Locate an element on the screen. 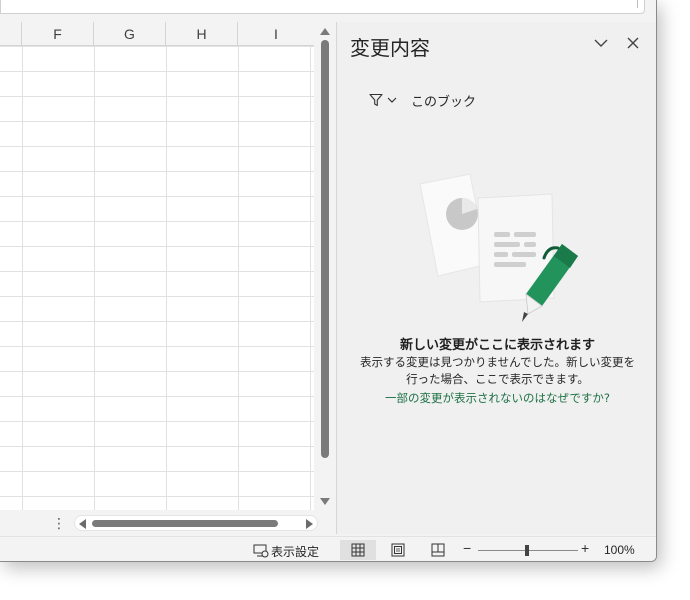 This screenshot has height=600, width=690. pane-close-button is located at coordinates (633, 43).